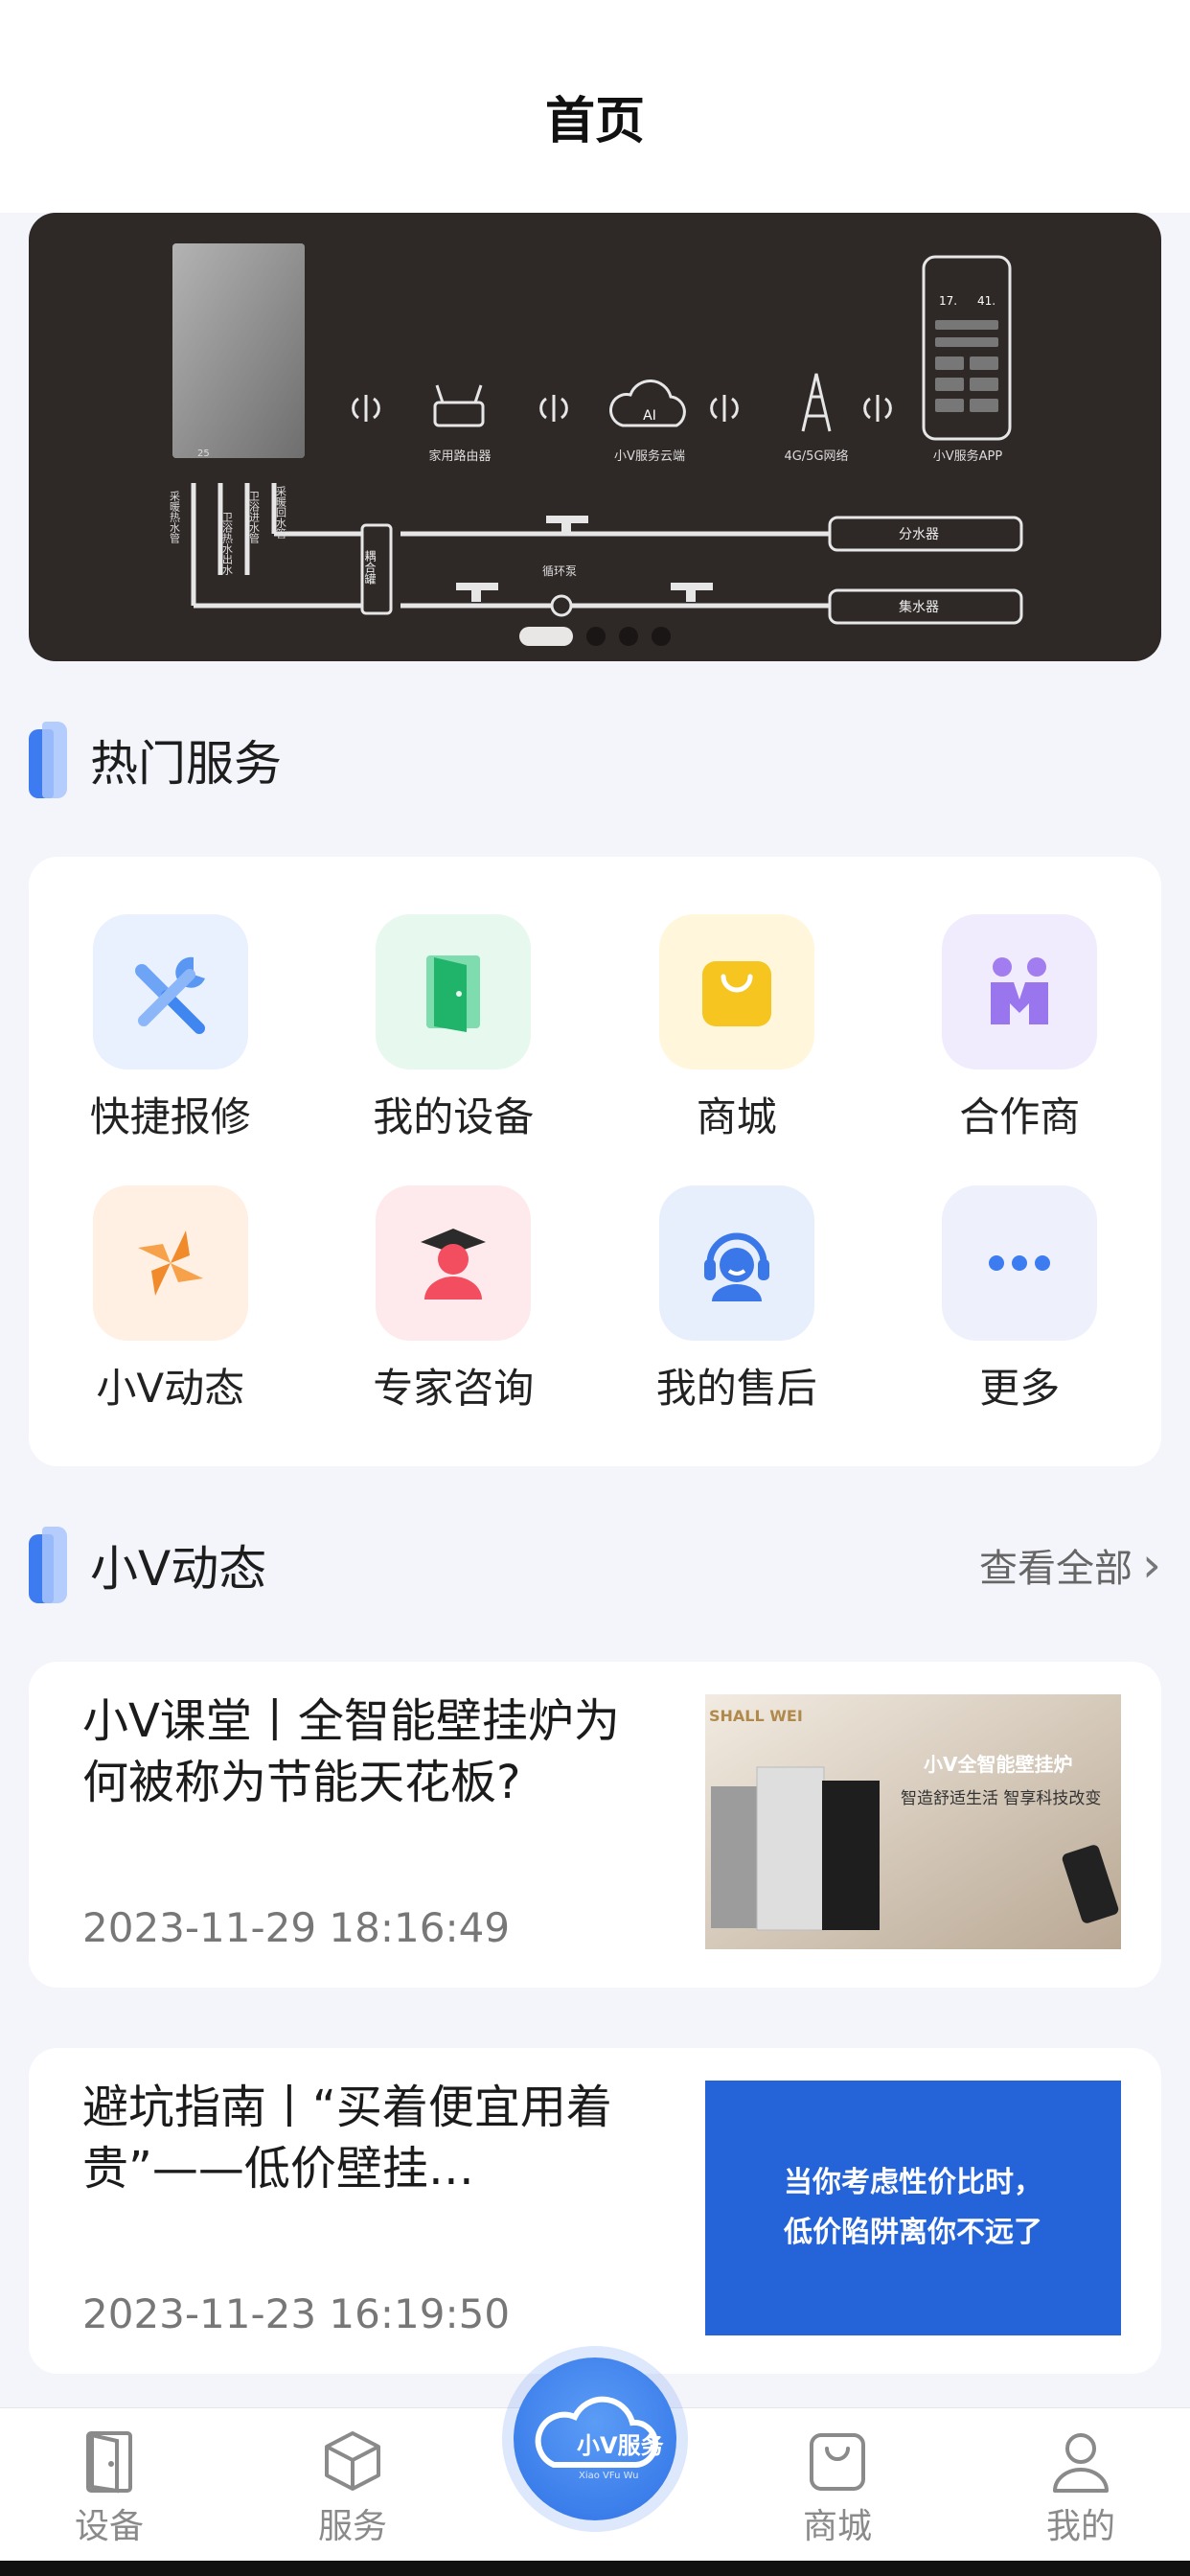 The width and height of the screenshot is (1190, 2576). I want to click on section-title: 小V动态, so click(179, 1569).